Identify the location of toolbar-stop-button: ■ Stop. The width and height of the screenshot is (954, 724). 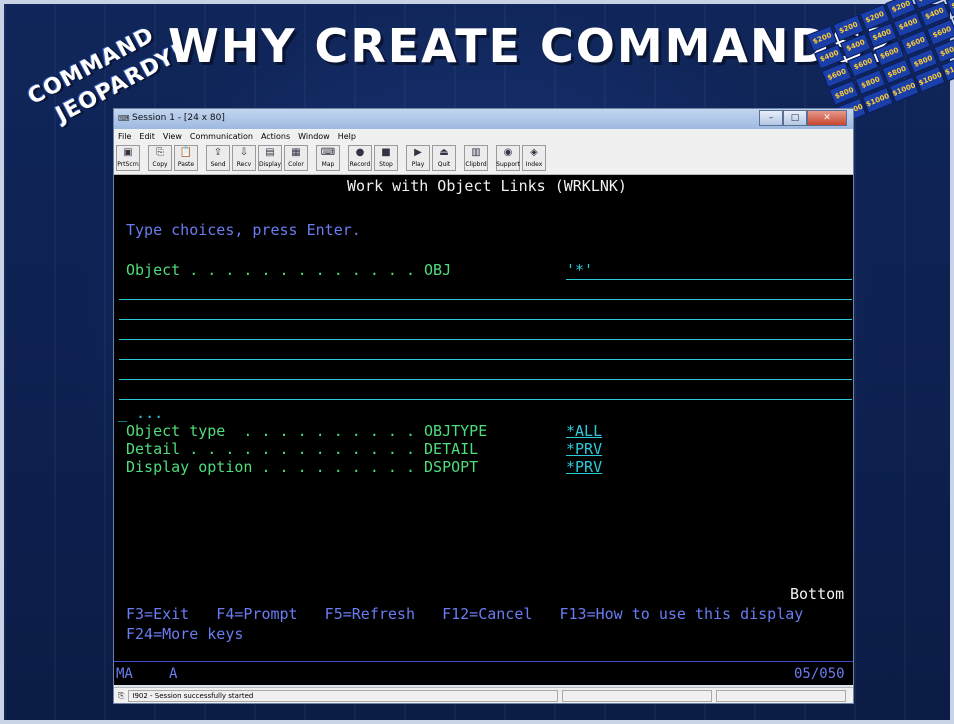
(386, 158).